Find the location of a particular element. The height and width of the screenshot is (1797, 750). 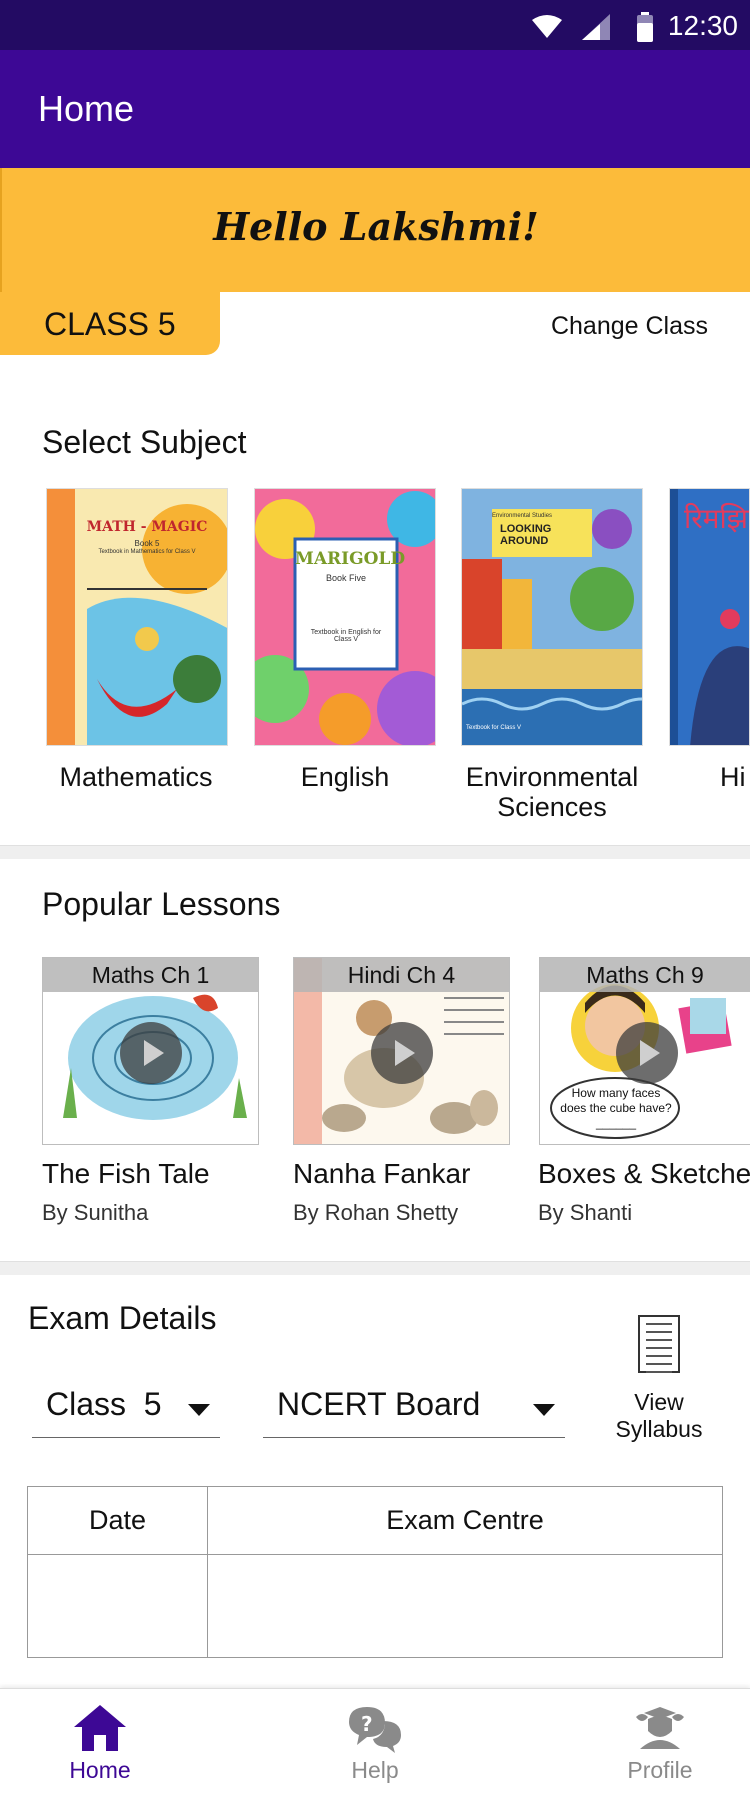

select-subject-title: Select Subject is located at coordinates (144, 442).